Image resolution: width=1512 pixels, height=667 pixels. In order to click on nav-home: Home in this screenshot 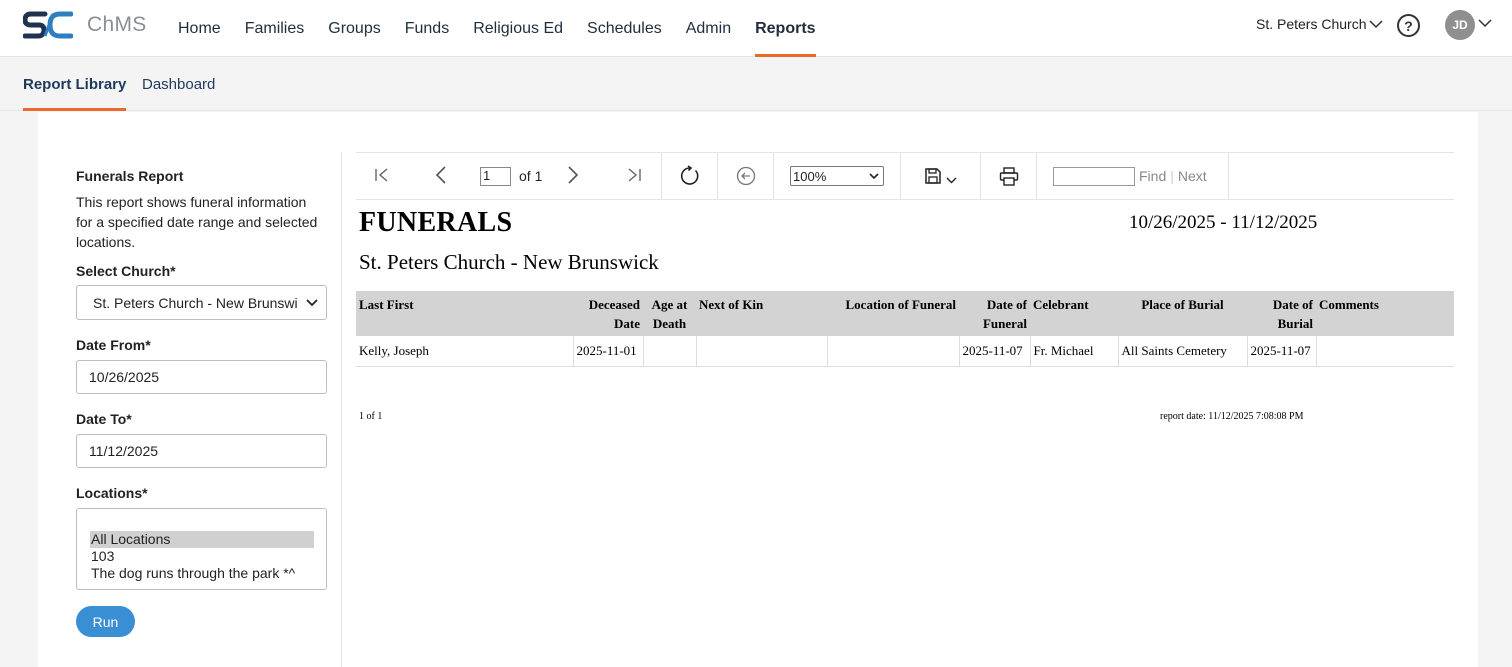, I will do `click(199, 28)`.